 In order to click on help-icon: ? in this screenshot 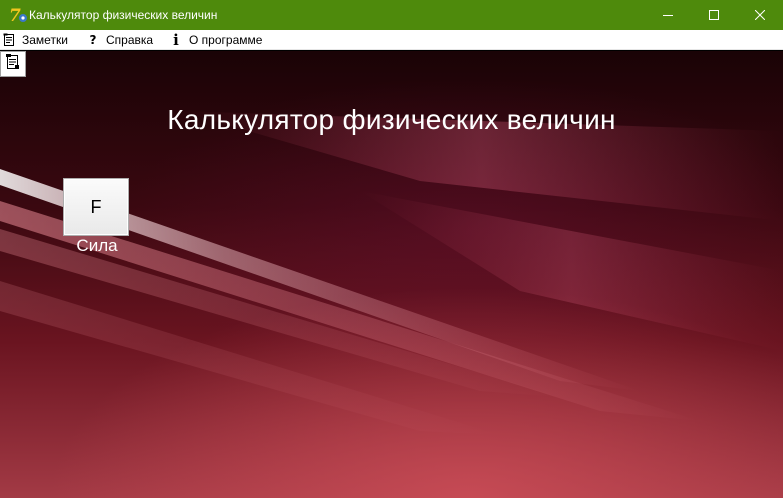, I will do `click(93, 40)`.